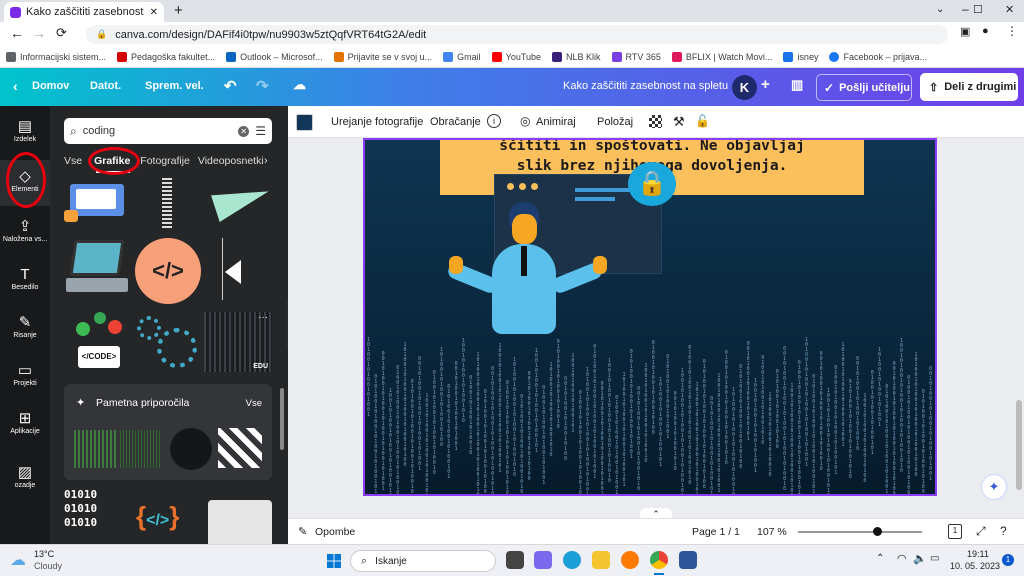 This screenshot has height=576, width=1024. What do you see at coordinates (174, 86) in the screenshot?
I see `resize-button: Sprem. vel.` at bounding box center [174, 86].